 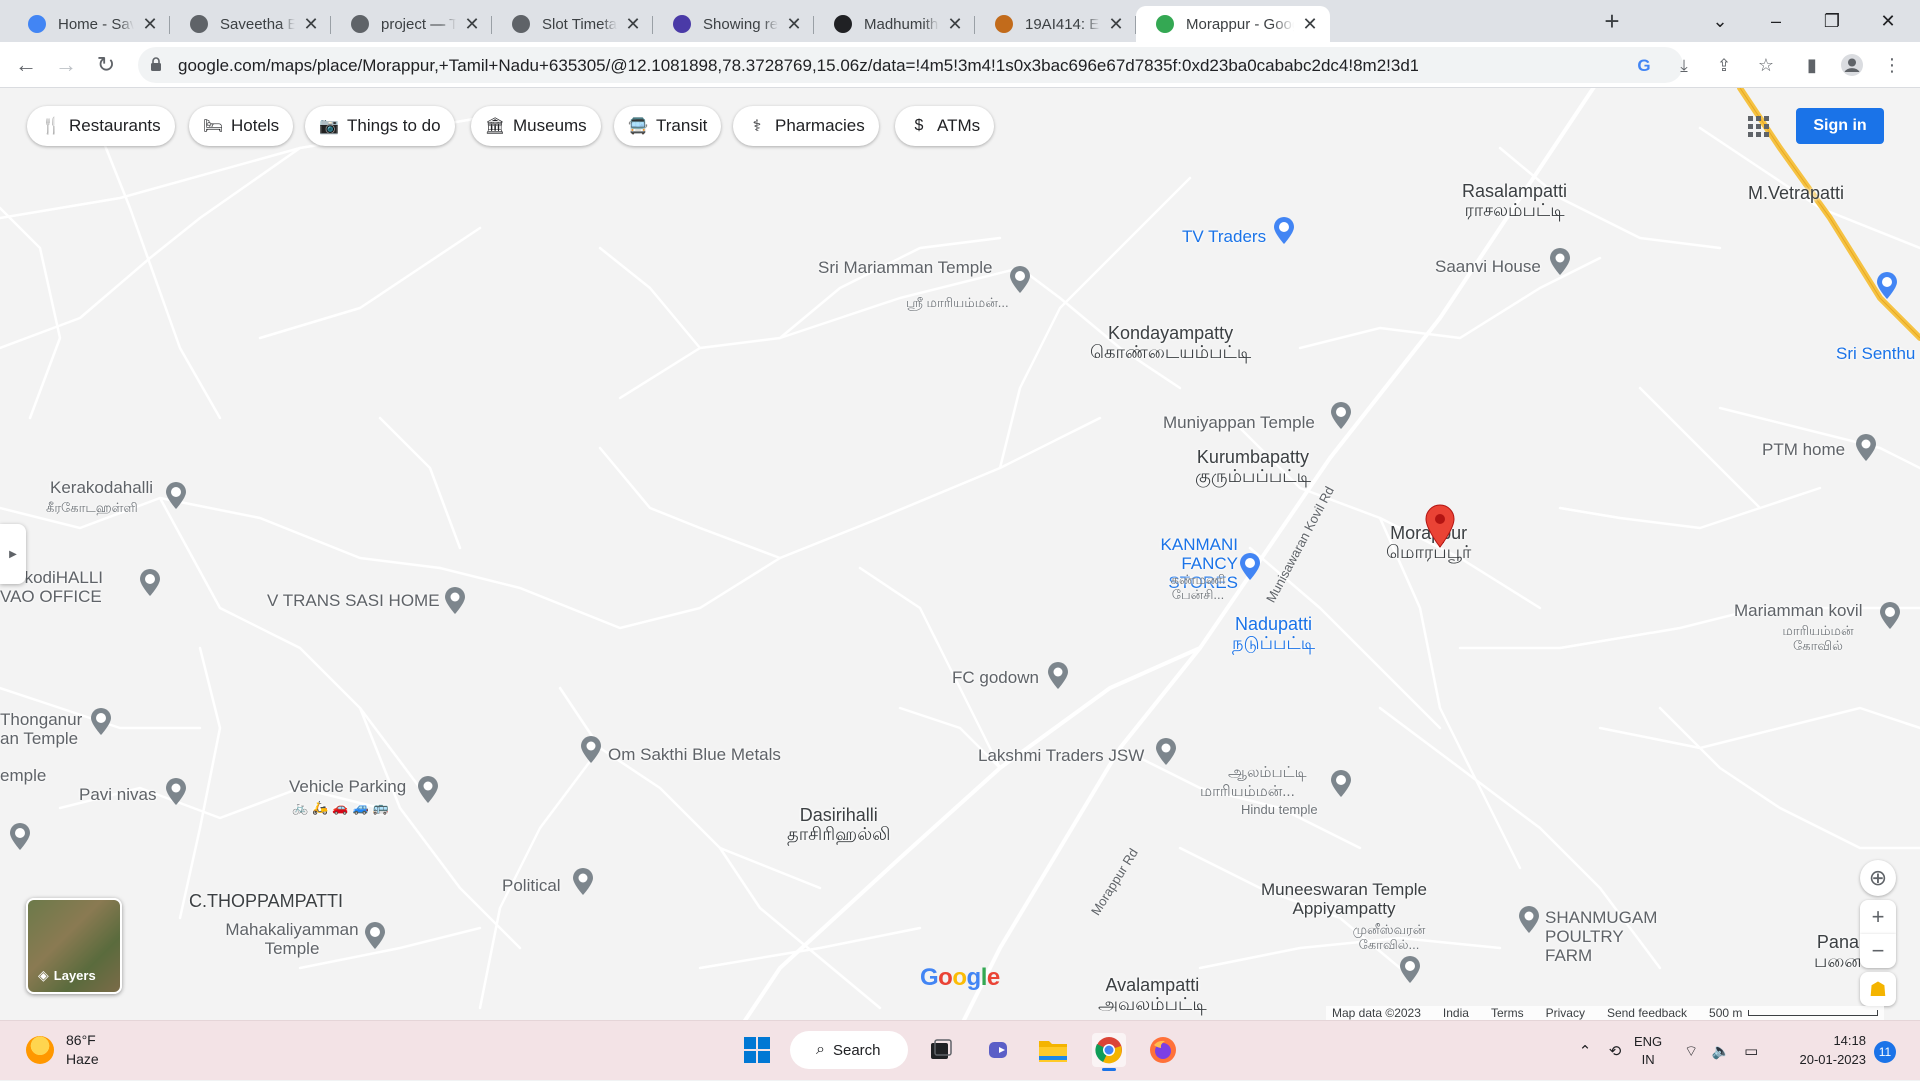 What do you see at coordinates (250, 24) in the screenshot?
I see `browser-tab: Saveetha Engineering College ✕` at bounding box center [250, 24].